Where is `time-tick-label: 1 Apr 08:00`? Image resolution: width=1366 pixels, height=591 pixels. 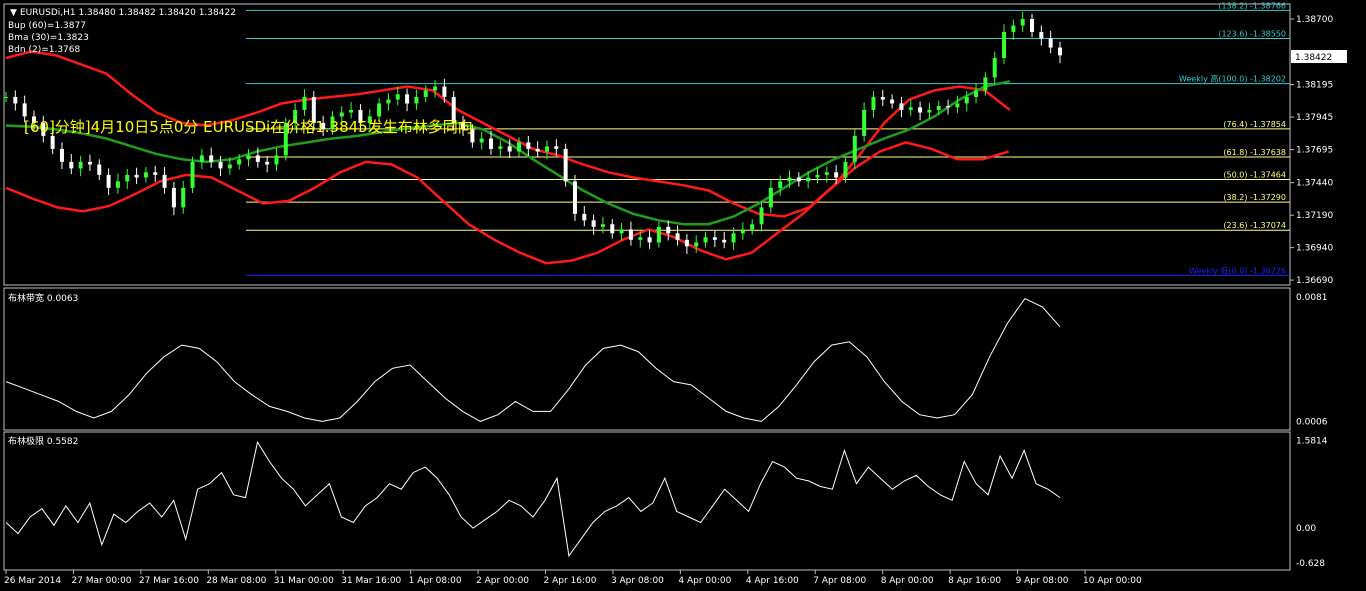 time-tick-label: 1 Apr 08:00 is located at coordinates (435, 581).